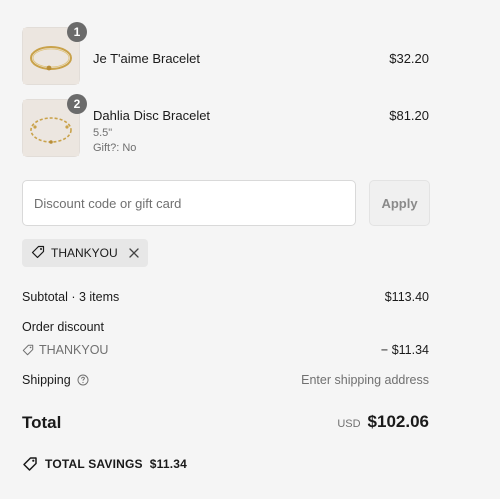  I want to click on applied-discount-chip: THANKYOU, so click(85, 253).